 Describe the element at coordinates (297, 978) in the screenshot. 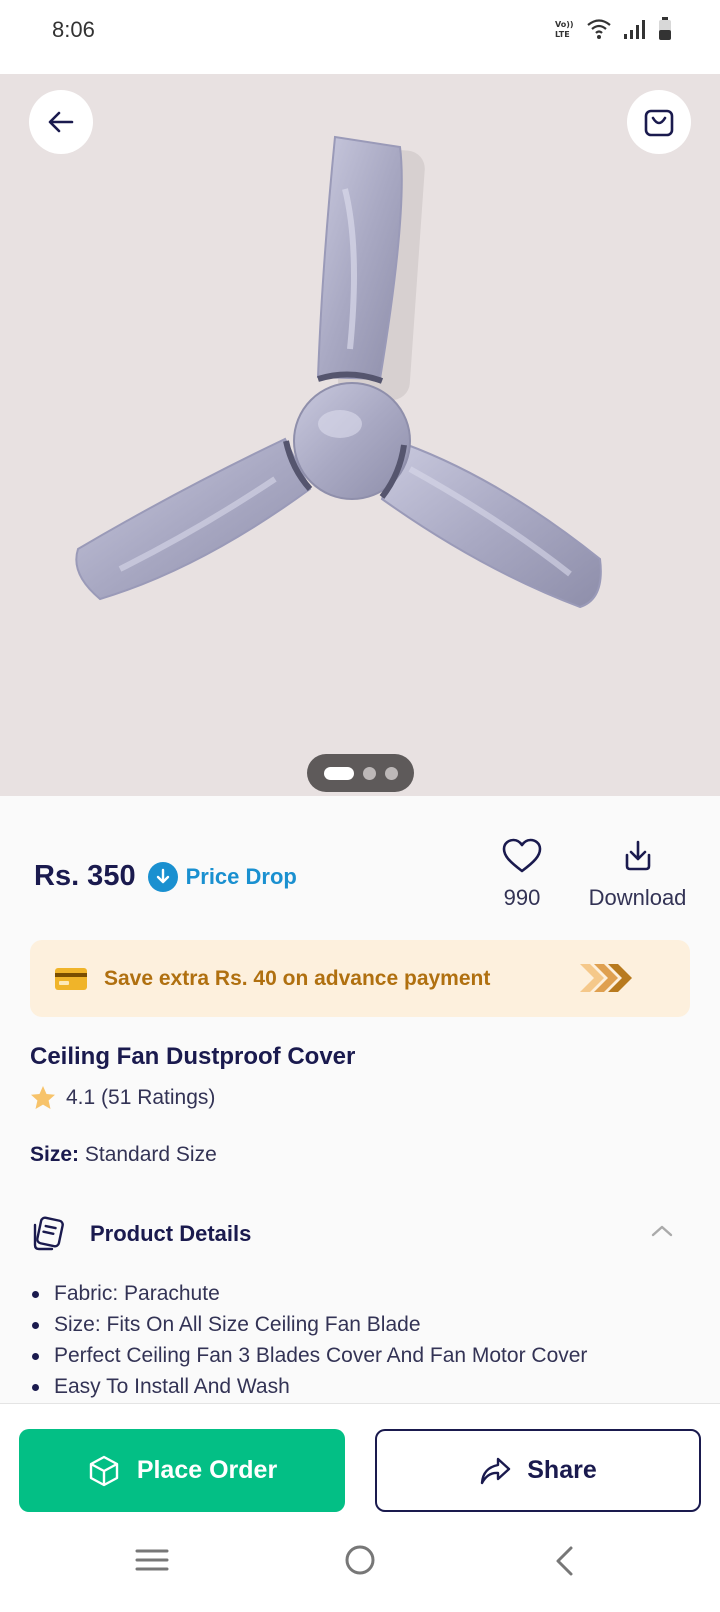

I see `offer-text: Save extra Rs. 40 on advance payment` at that location.